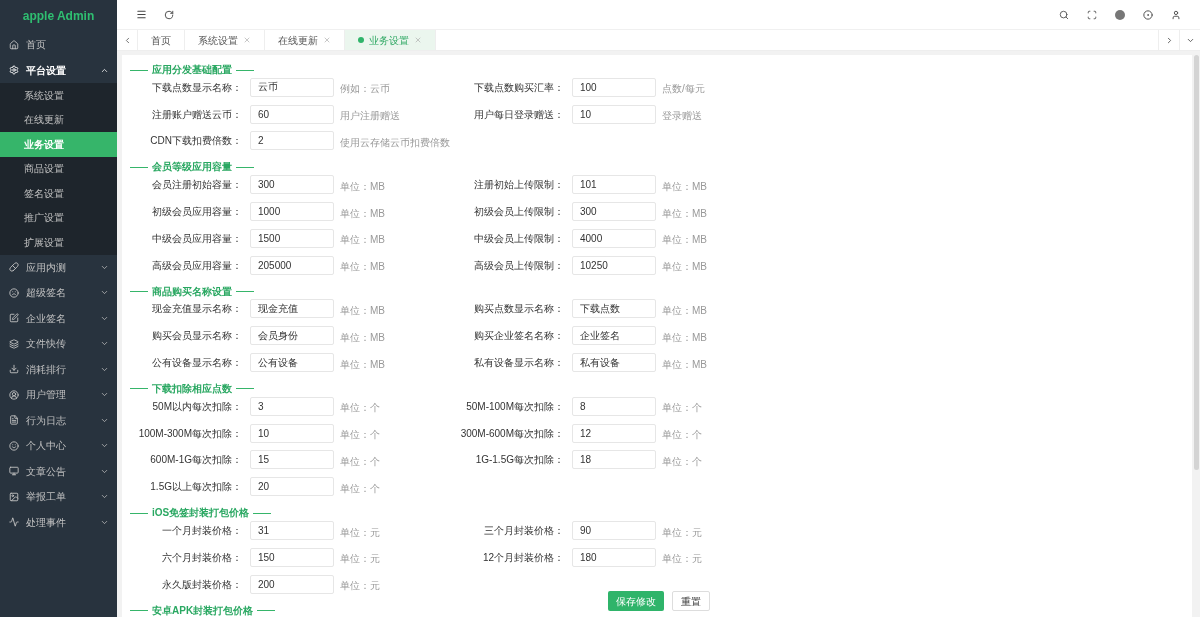 This screenshot has height=617, width=1200. Describe the element at coordinates (141, 14) in the screenshot. I see `menu-icon` at that location.